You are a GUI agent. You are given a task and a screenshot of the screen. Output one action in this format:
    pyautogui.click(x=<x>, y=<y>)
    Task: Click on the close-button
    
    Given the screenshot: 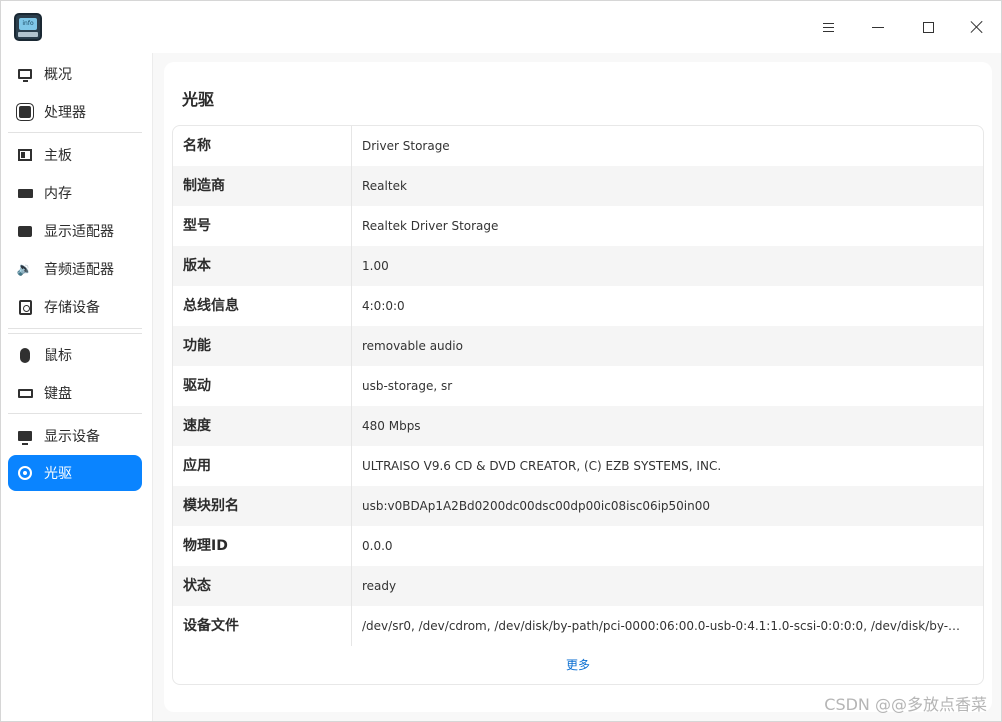 What is the action you would take?
    pyautogui.click(x=977, y=27)
    